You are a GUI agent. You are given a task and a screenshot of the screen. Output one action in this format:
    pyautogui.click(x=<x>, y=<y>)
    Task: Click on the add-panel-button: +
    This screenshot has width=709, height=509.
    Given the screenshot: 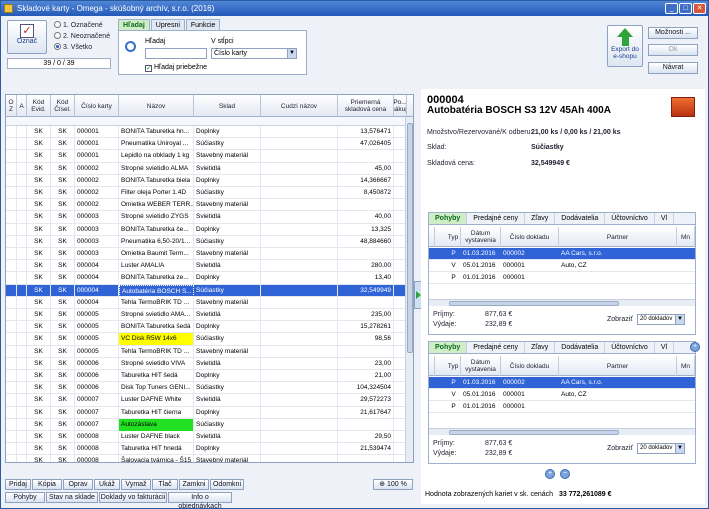 What is the action you would take?
    pyautogui.click(x=550, y=474)
    